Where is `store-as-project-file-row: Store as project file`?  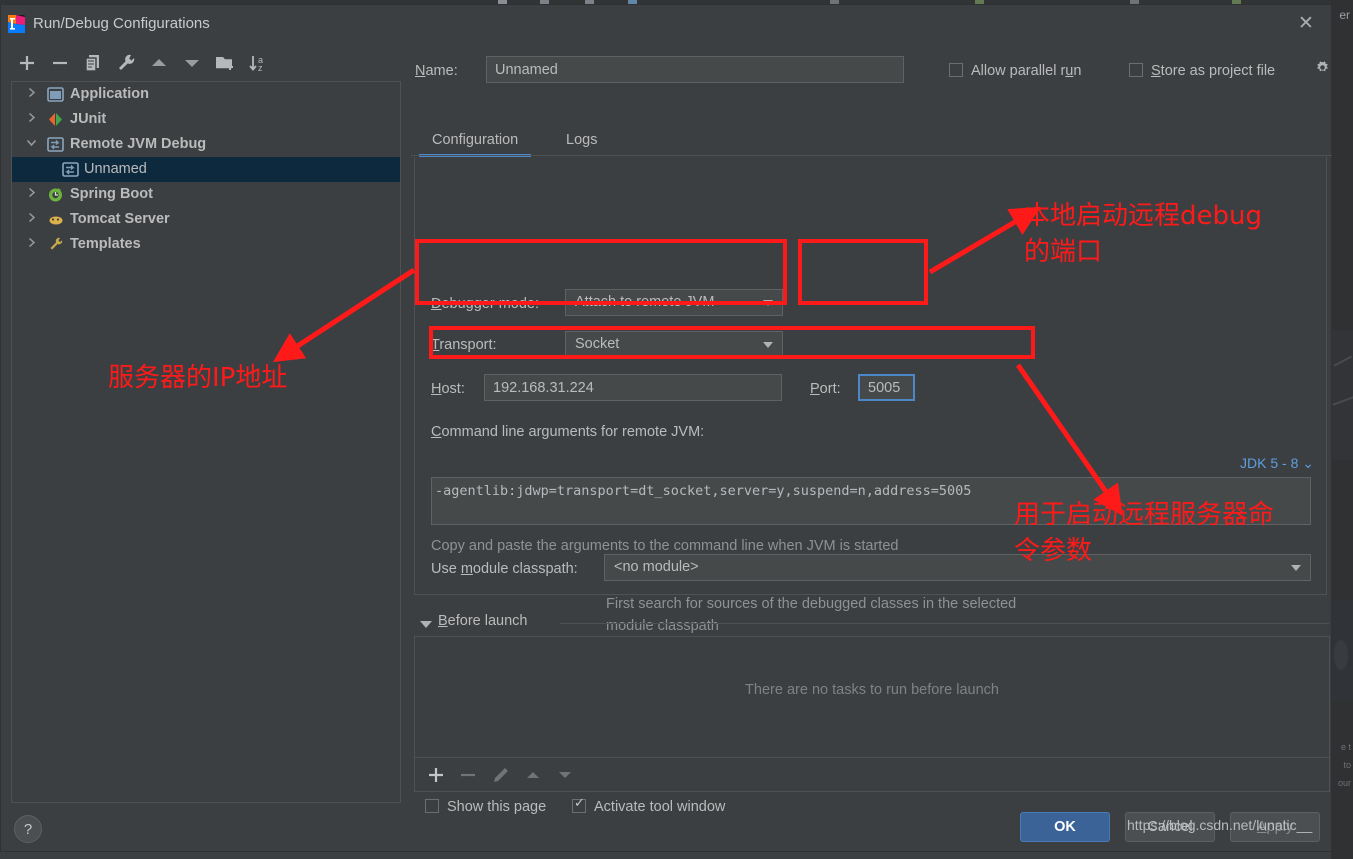
store-as-project-file-row: Store as project file is located at coordinates (1202, 71).